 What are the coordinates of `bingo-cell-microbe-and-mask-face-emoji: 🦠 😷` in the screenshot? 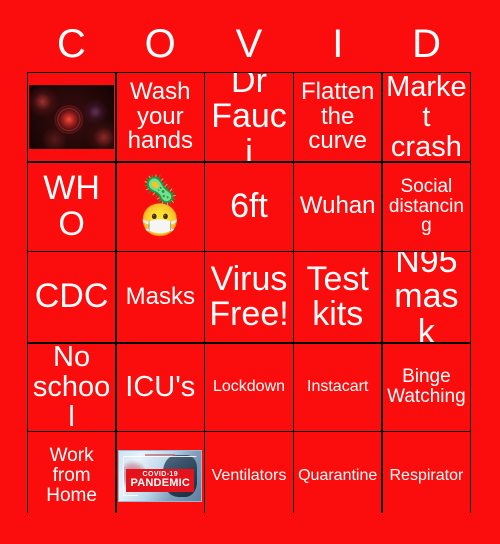 It's located at (160, 206).